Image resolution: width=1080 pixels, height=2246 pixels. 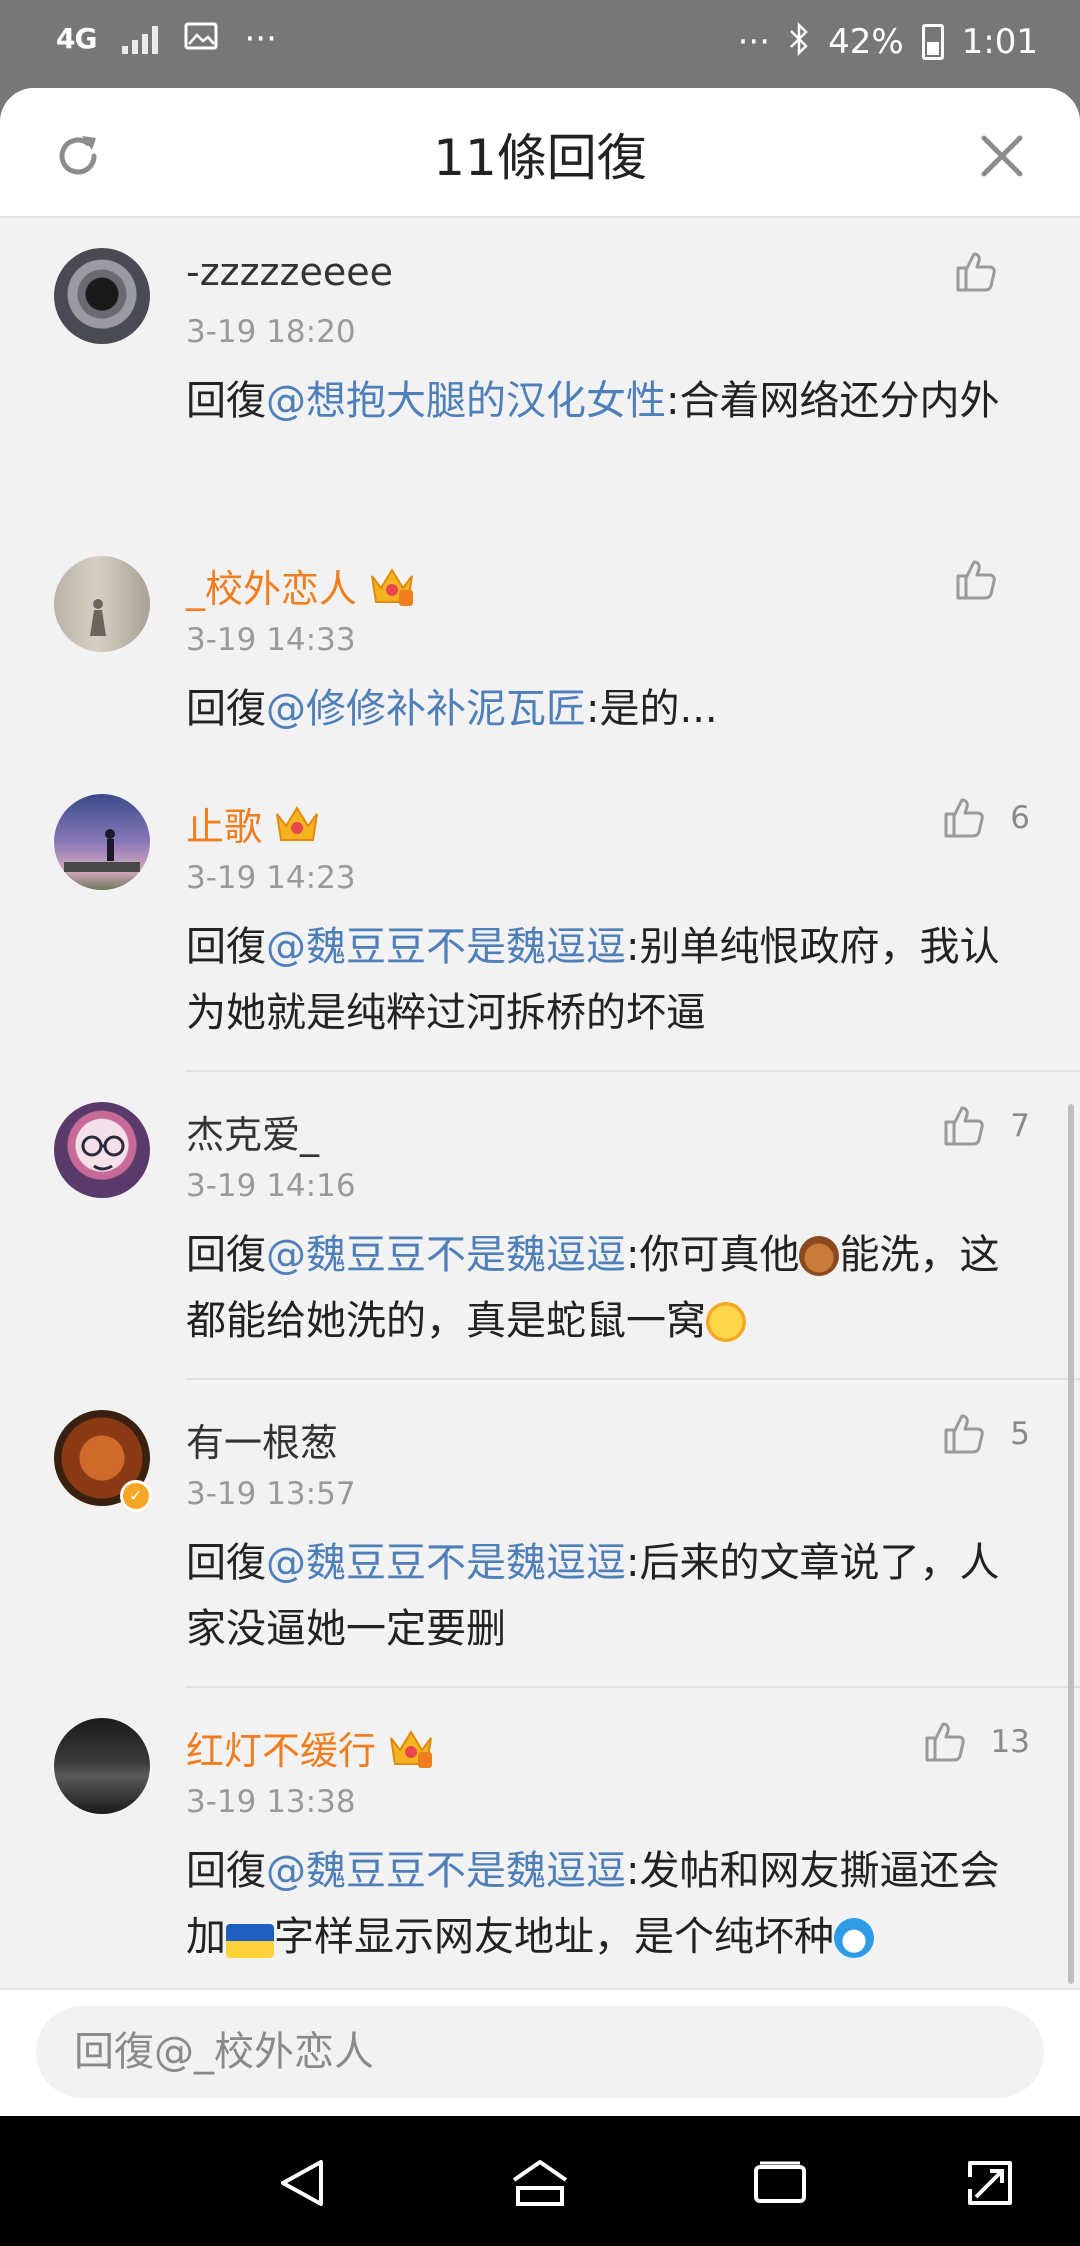 I want to click on like-count: 6, so click(x=1020, y=818).